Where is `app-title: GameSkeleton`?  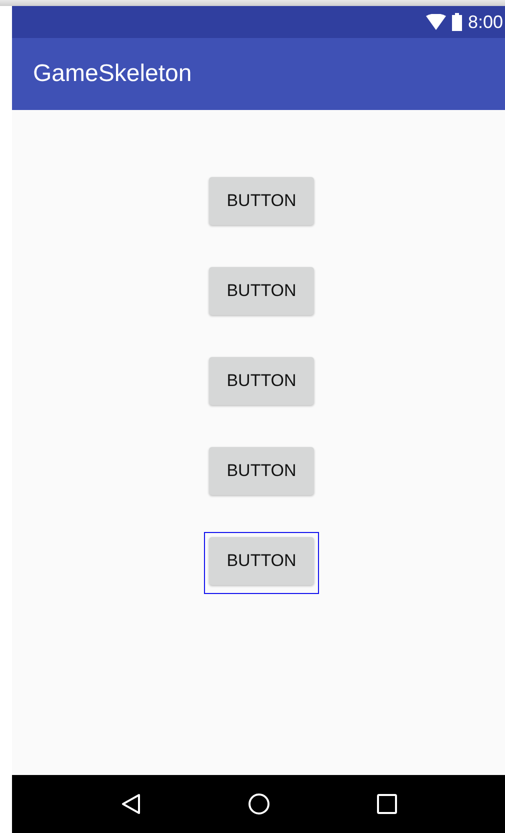 app-title: GameSkeleton is located at coordinates (112, 74).